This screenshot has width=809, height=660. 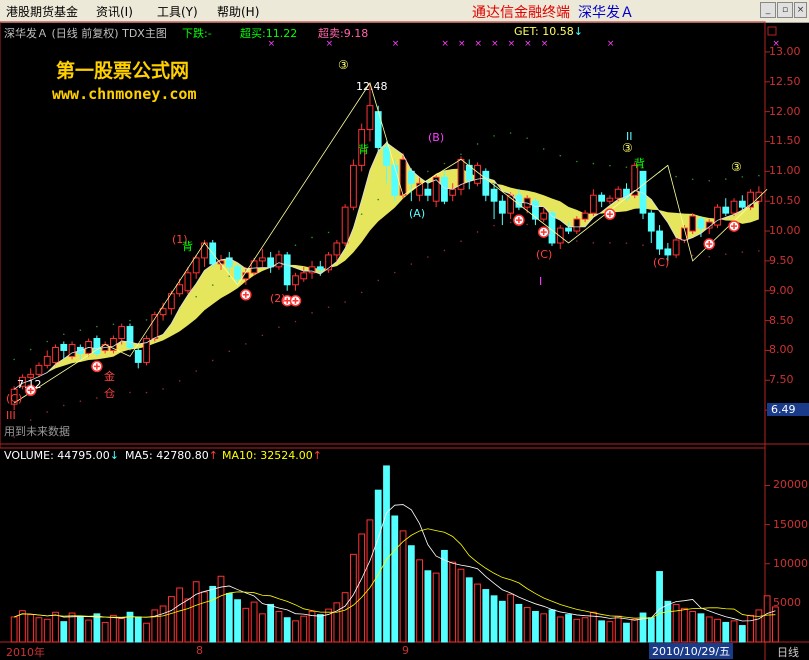 What do you see at coordinates (278, 298) in the screenshot?
I see `wave-2: (2)` at bounding box center [278, 298].